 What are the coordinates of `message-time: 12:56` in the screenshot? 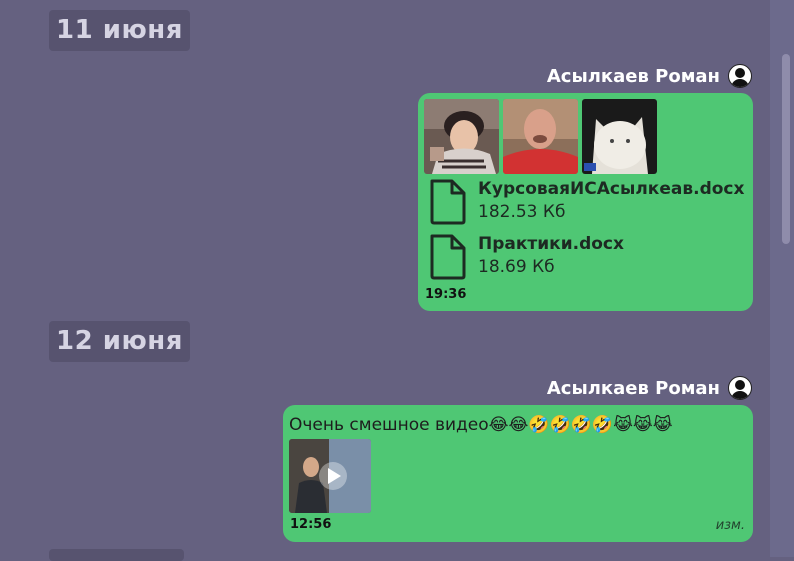 It's located at (311, 524).